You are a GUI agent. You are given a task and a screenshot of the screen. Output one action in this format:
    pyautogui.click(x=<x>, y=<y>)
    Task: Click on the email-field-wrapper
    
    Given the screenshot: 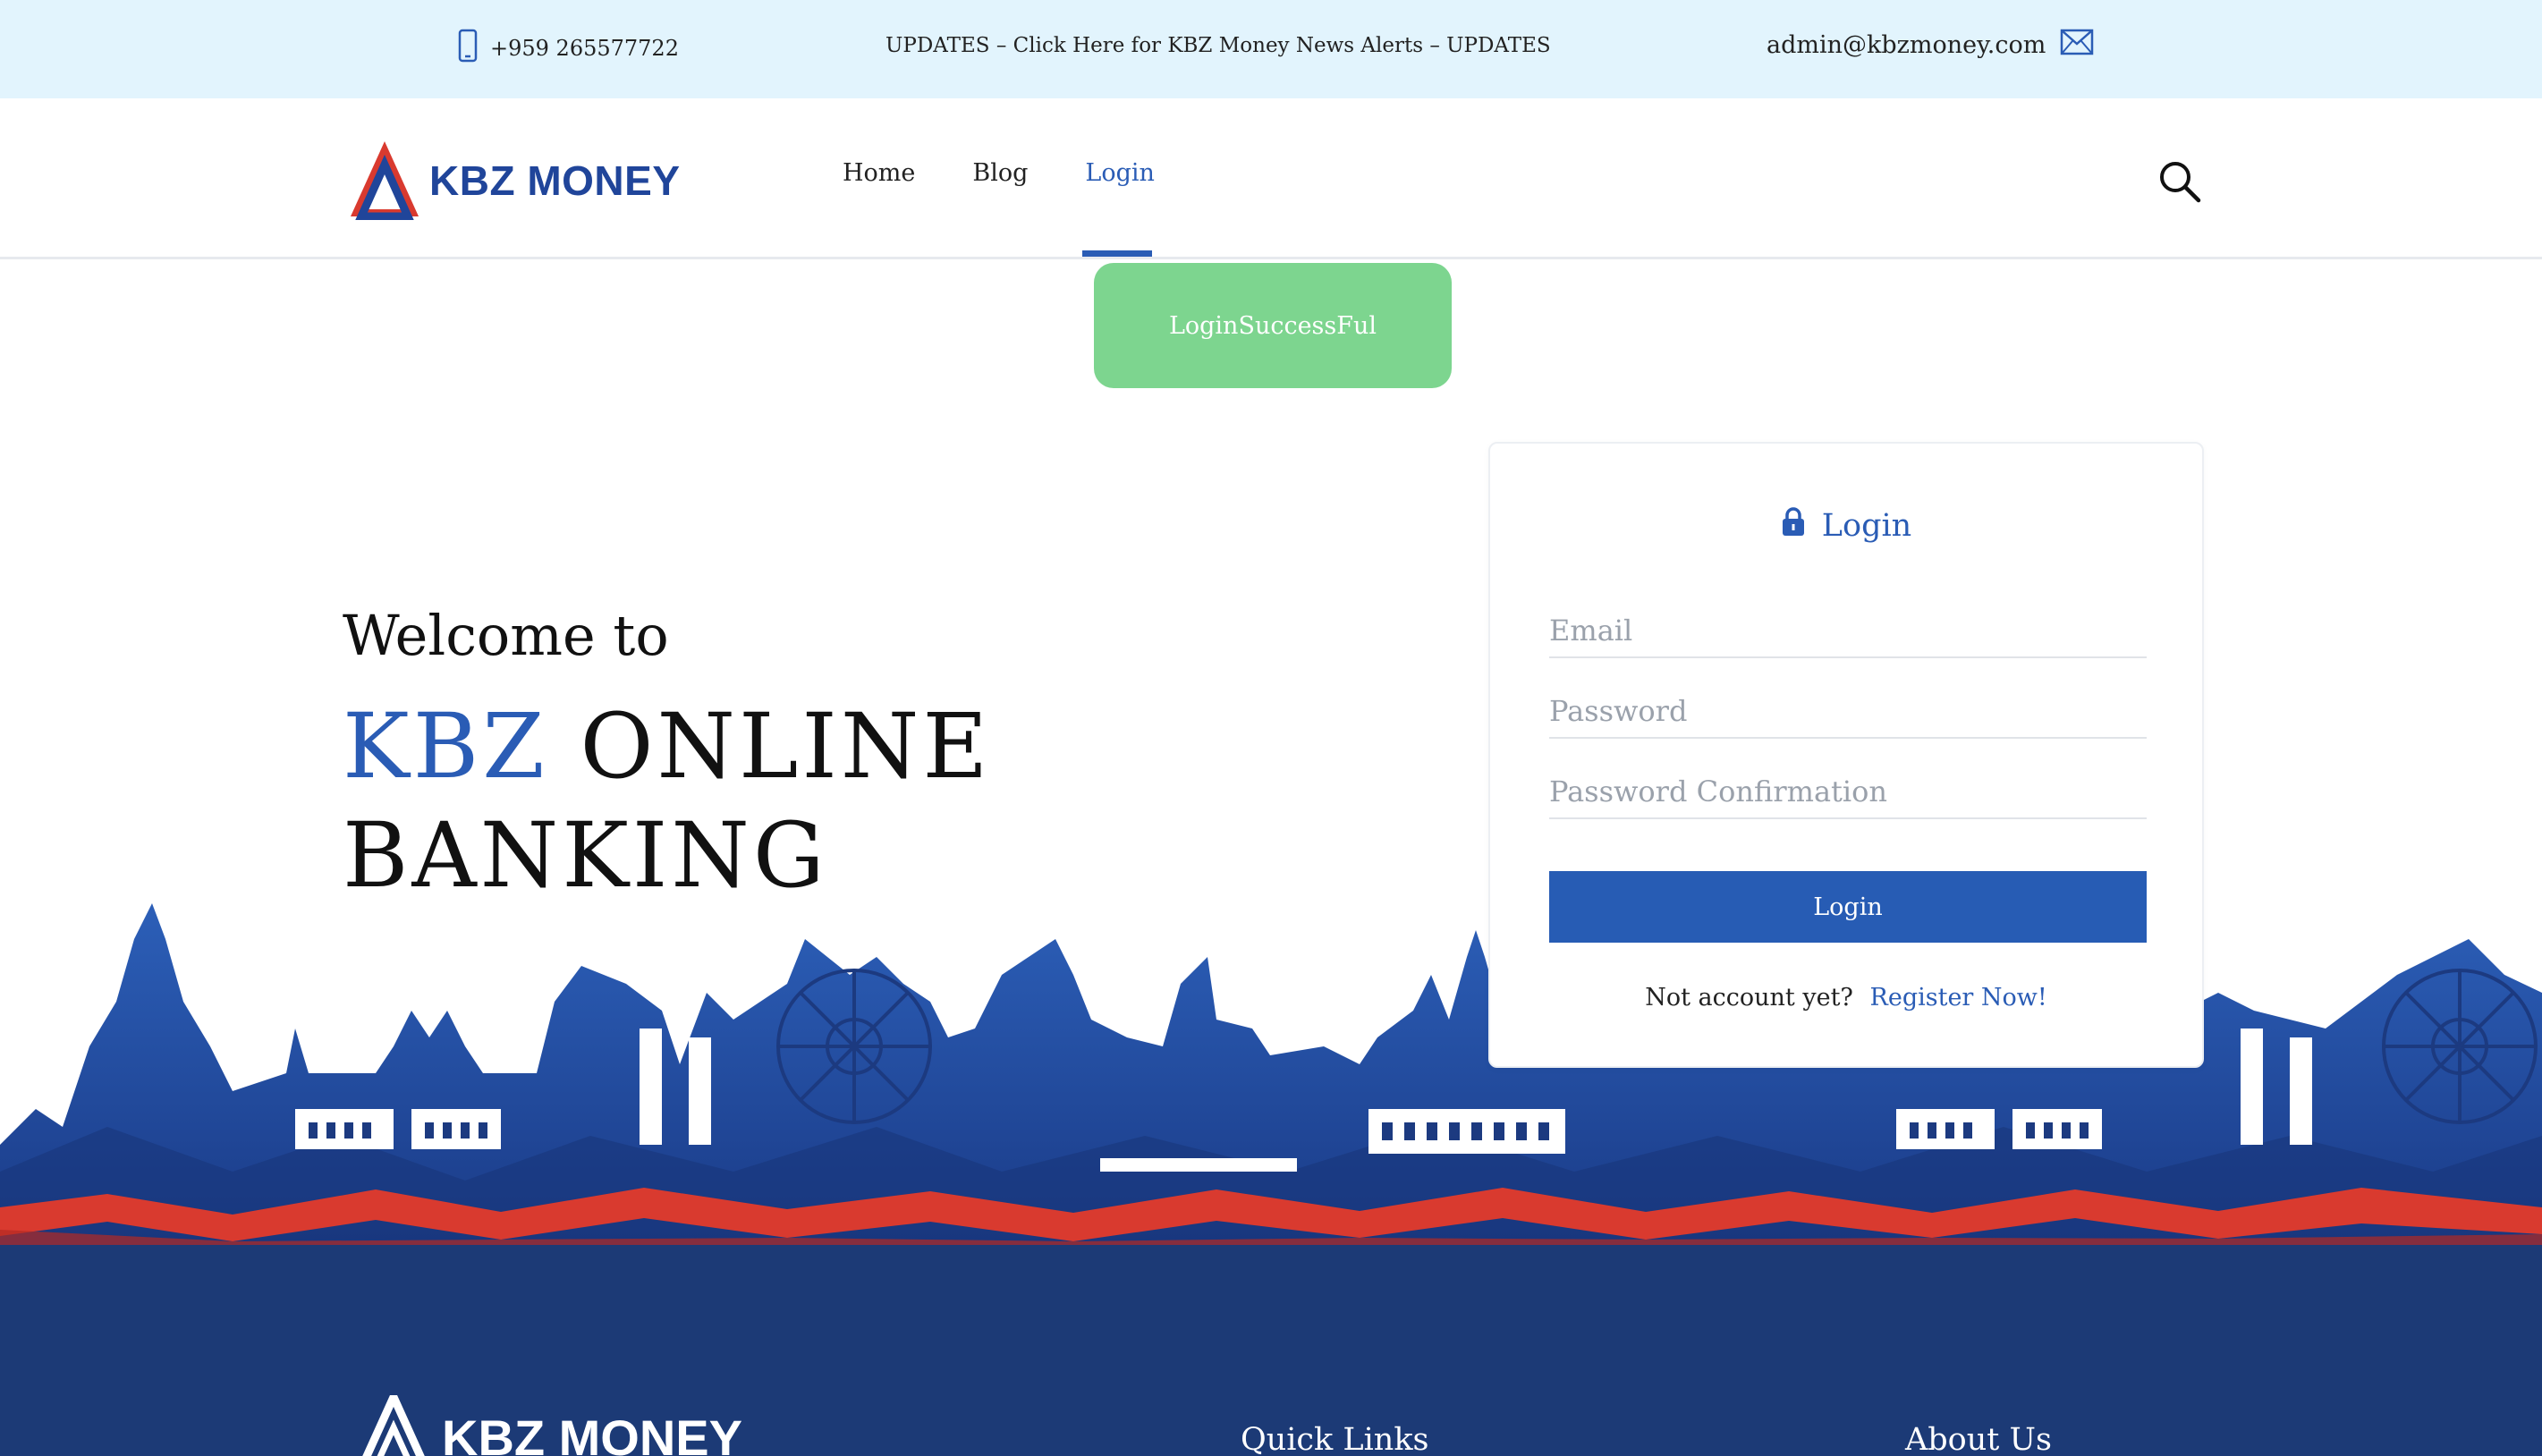 What is the action you would take?
    pyautogui.click(x=1848, y=631)
    